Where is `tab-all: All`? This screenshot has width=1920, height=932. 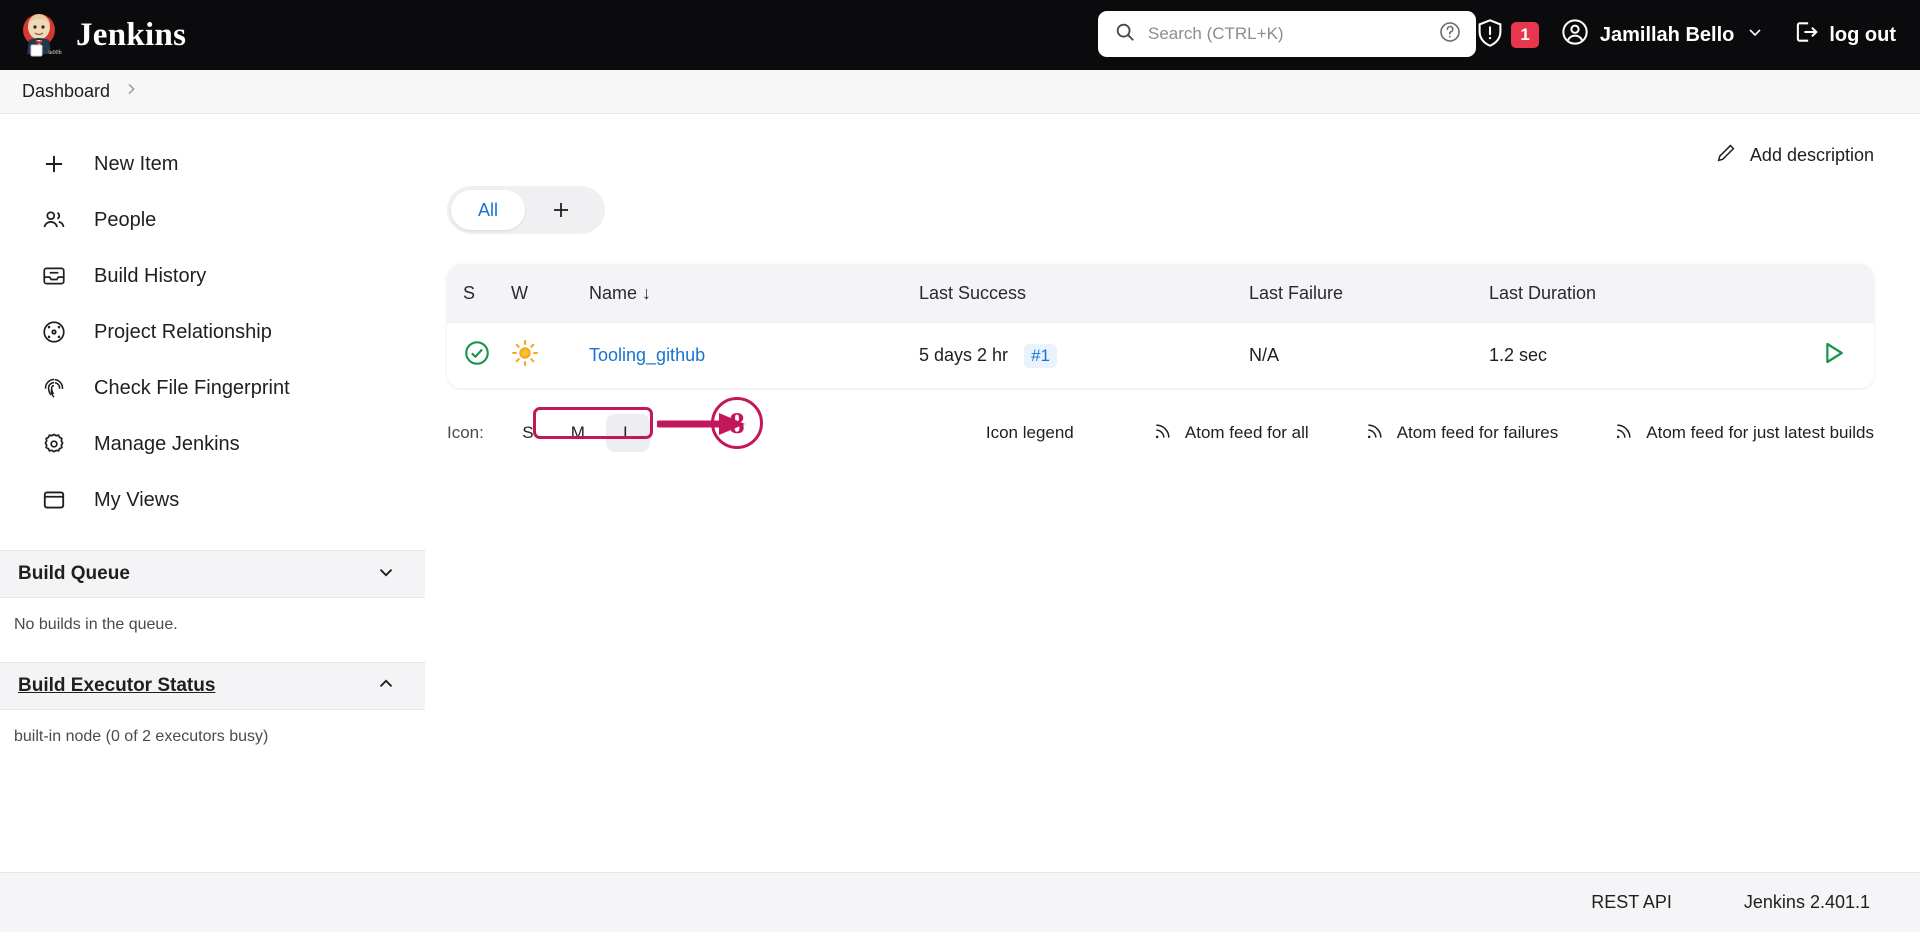
tab-all: All is located at coordinates (488, 210).